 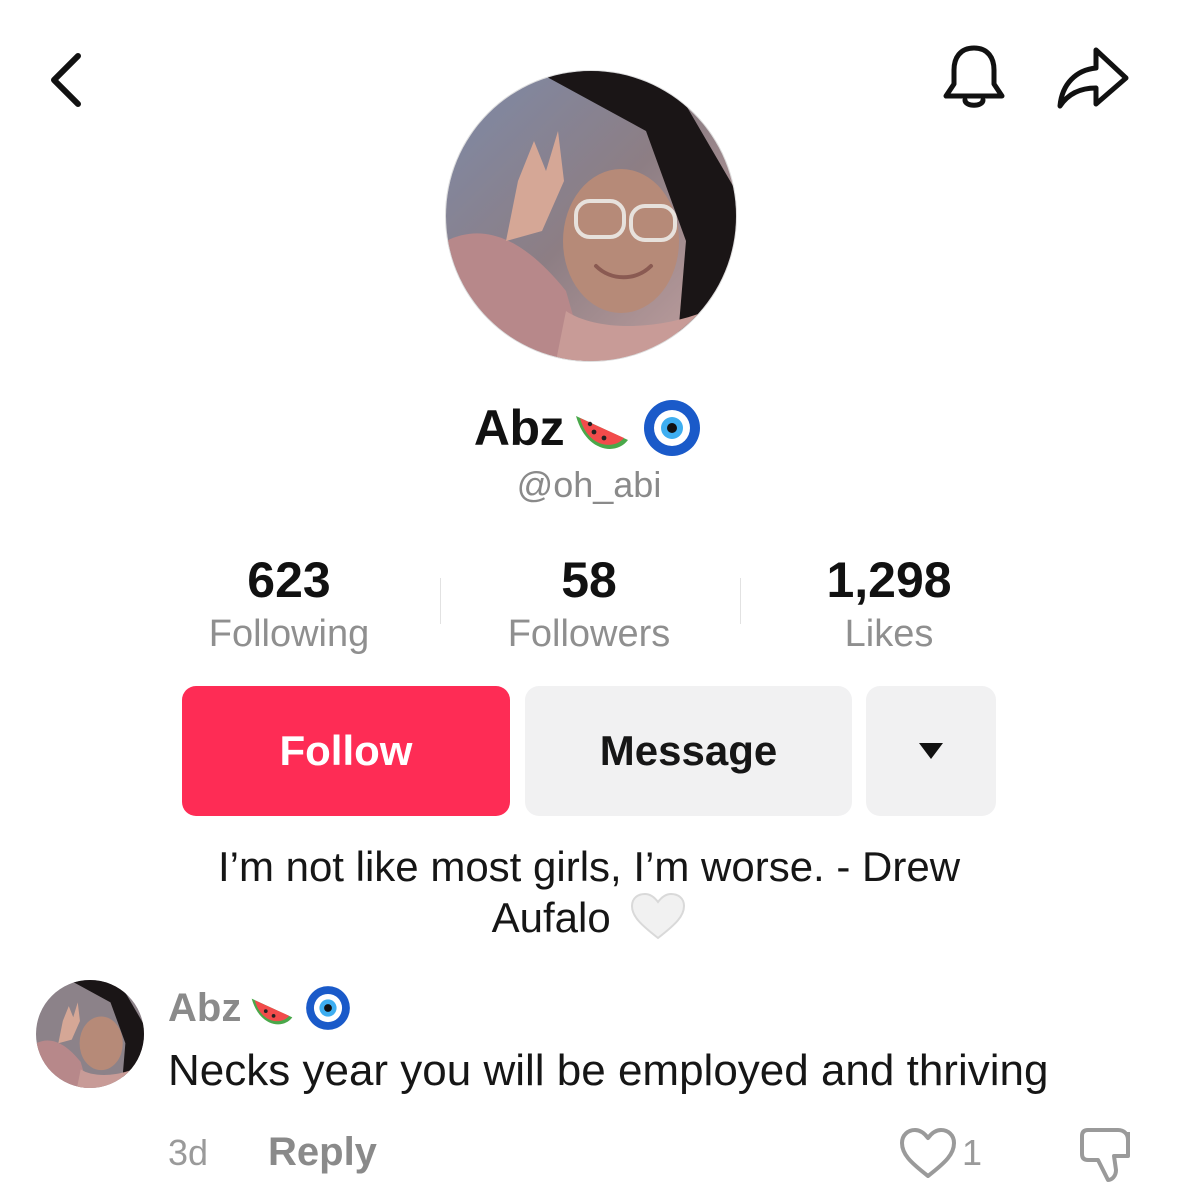 What do you see at coordinates (589, 580) in the screenshot?
I see `stat-value: 58` at bounding box center [589, 580].